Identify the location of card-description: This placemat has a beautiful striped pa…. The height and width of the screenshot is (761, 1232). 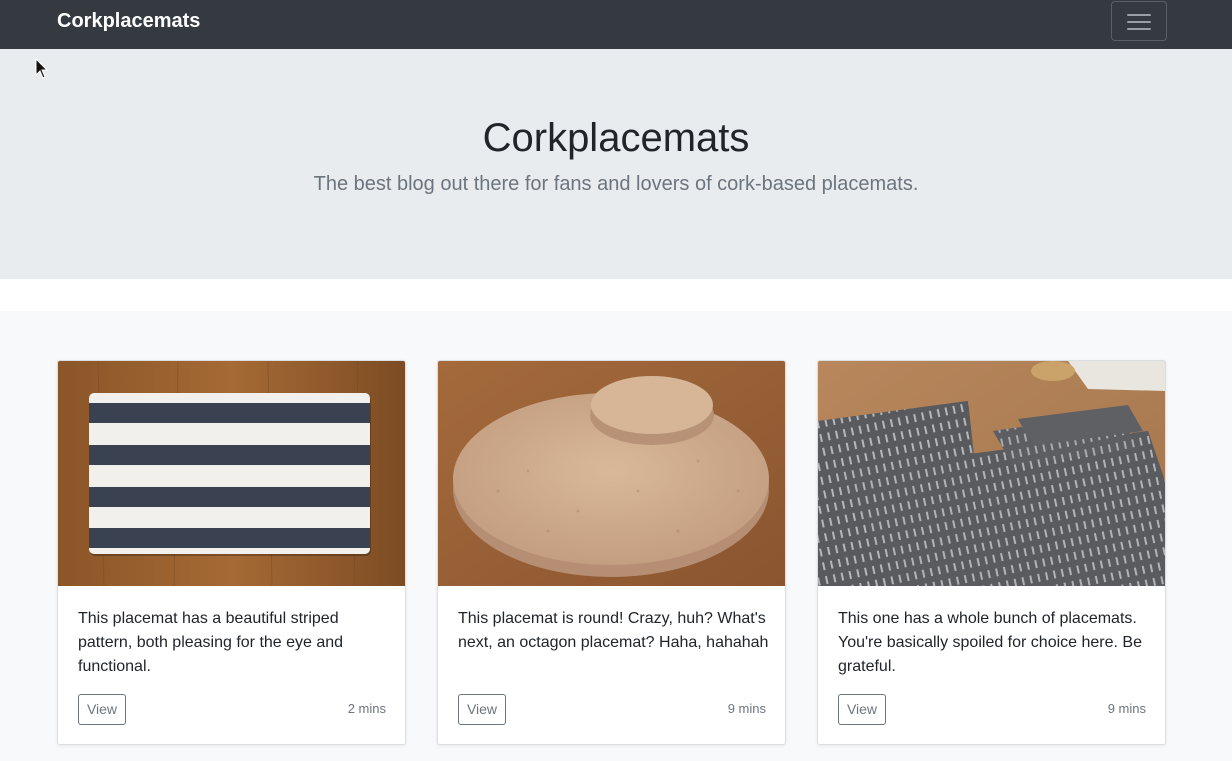
(211, 642).